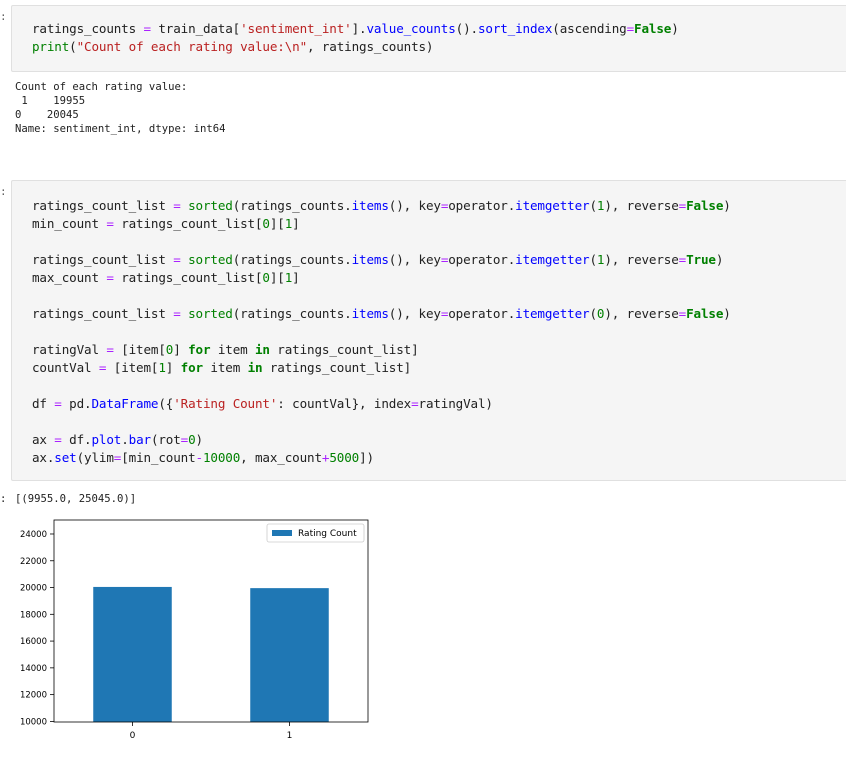 This screenshot has height=763, width=846. What do you see at coordinates (195, 28) in the screenshot?
I see `code-token: train_data[` at bounding box center [195, 28].